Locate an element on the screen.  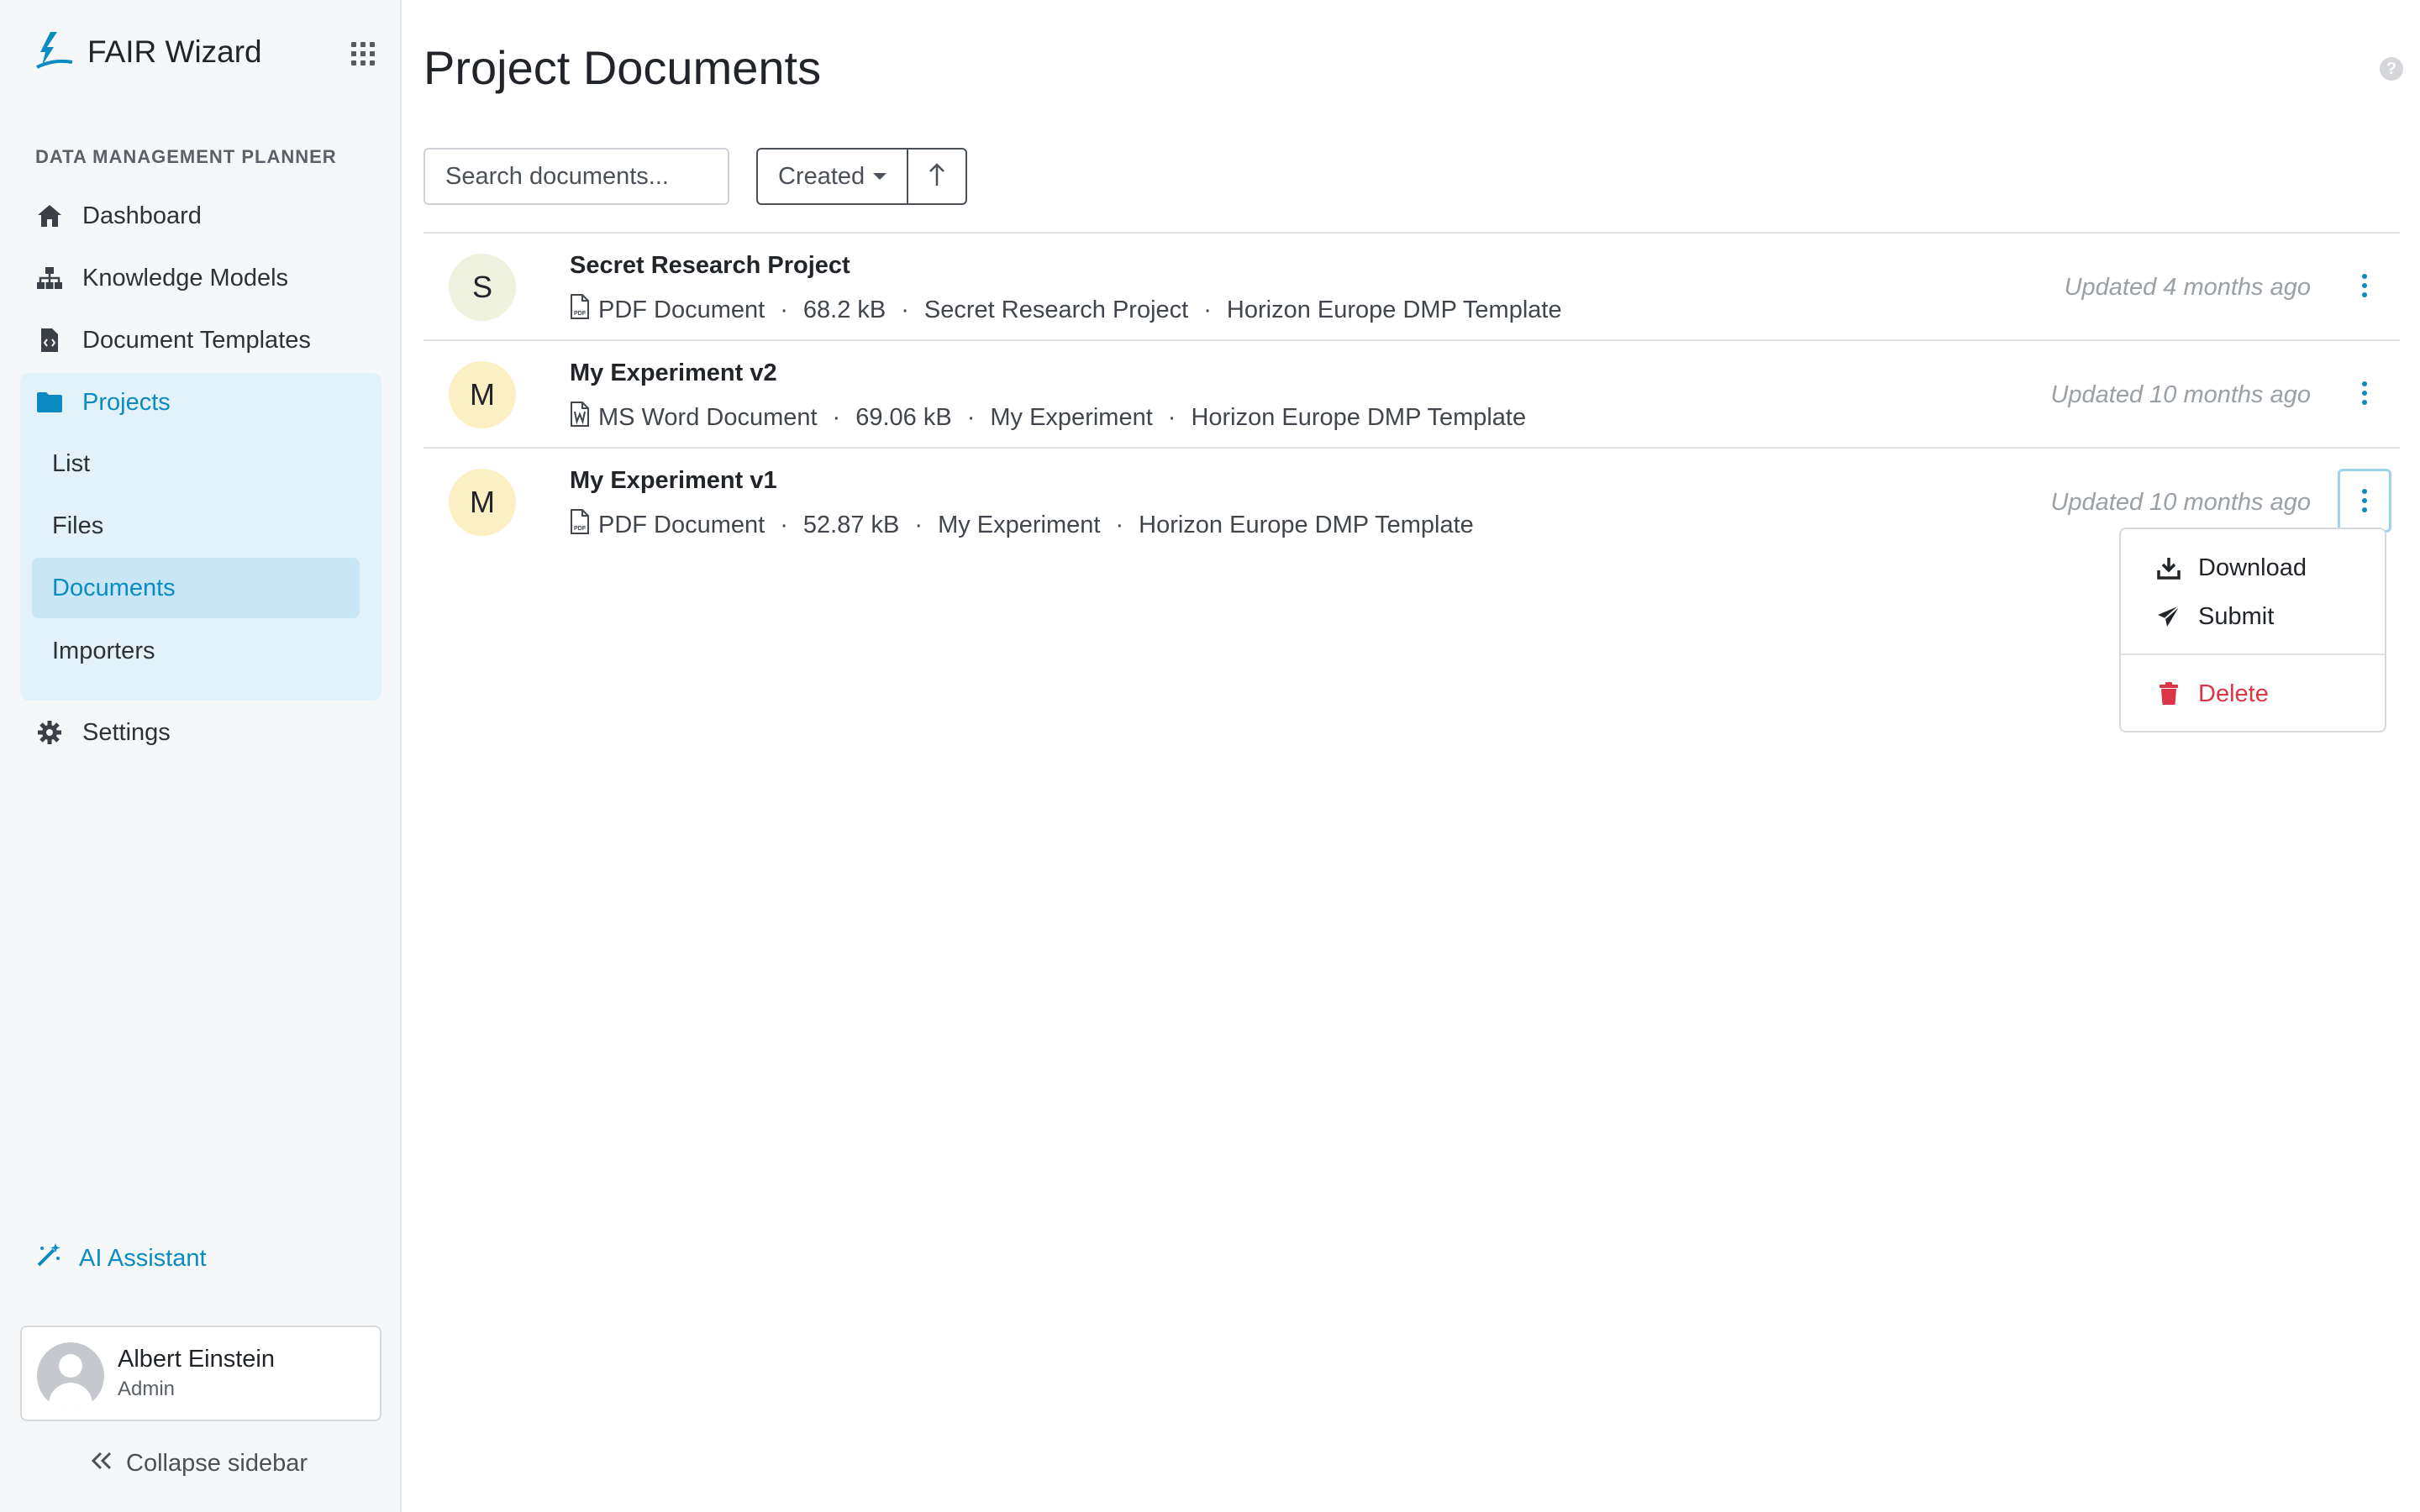
home-icon is located at coordinates (50, 216).